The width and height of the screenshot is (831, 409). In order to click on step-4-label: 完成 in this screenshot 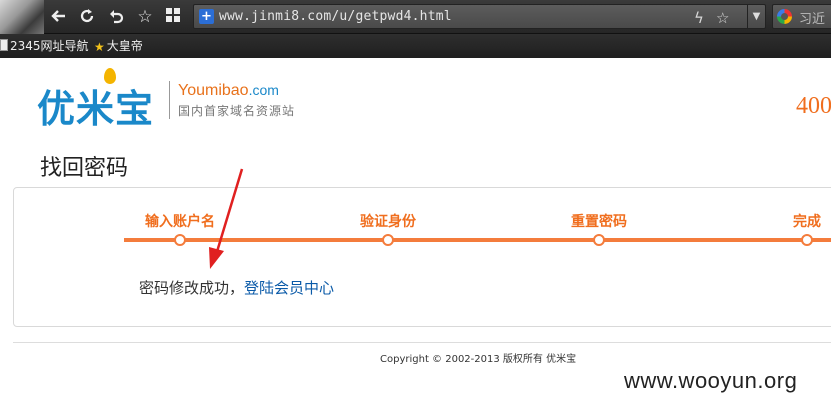, I will do `click(807, 222)`.